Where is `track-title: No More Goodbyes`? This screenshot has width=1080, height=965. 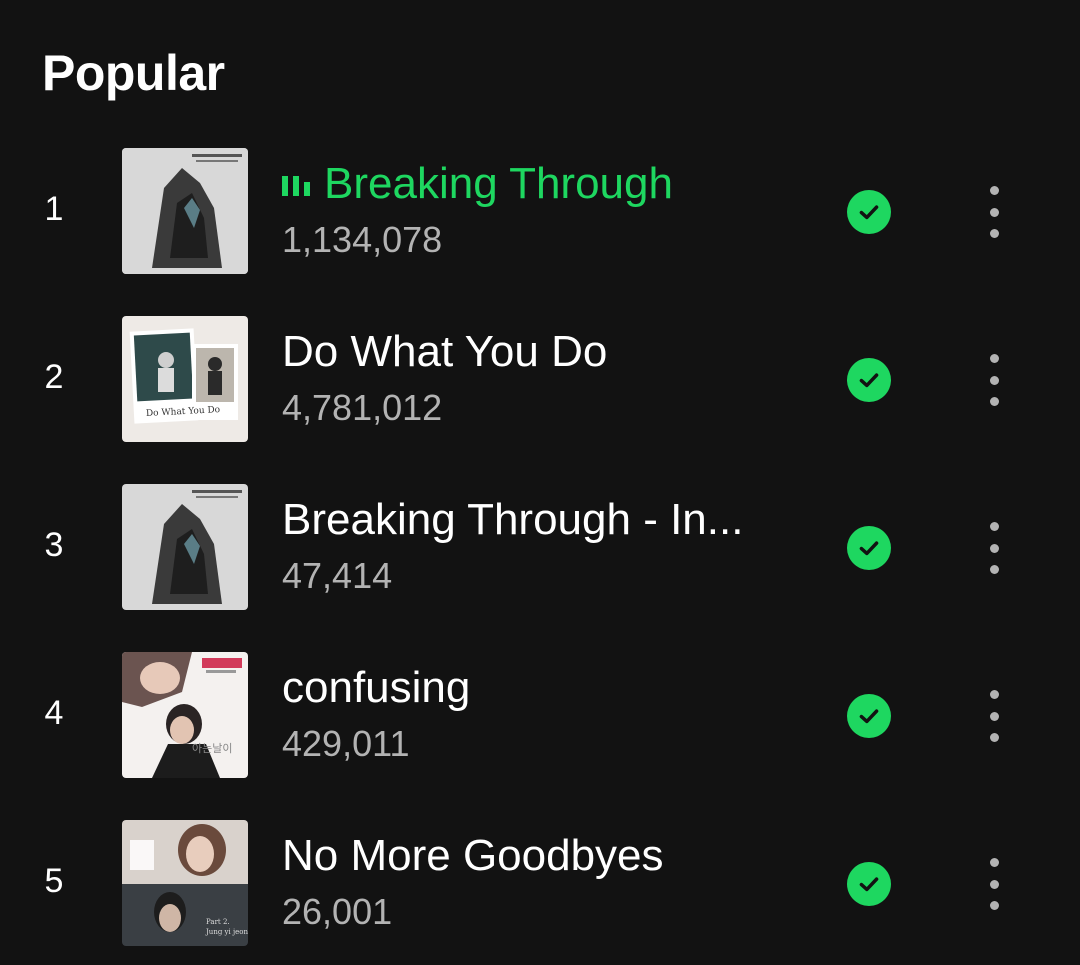
track-title: No More Goodbyes is located at coordinates (473, 855).